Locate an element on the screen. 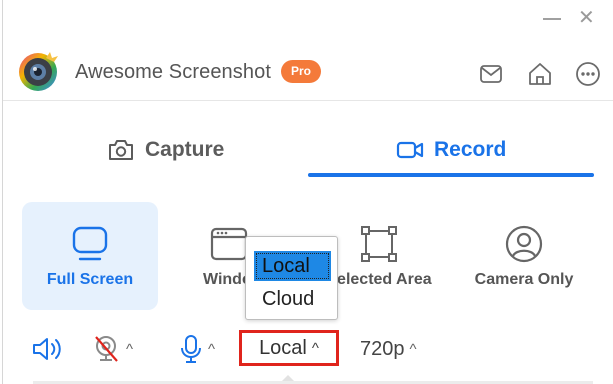  user-icon is located at coordinates (524, 244).